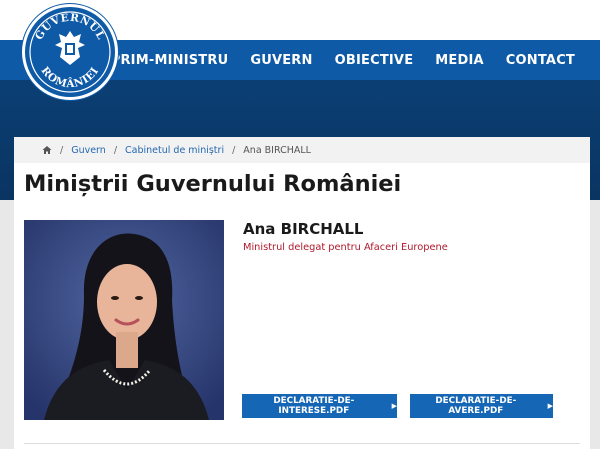 This screenshot has width=600, height=449. I want to click on government-logo: GUVERNUL ROMÂNIEI, so click(70, 52).